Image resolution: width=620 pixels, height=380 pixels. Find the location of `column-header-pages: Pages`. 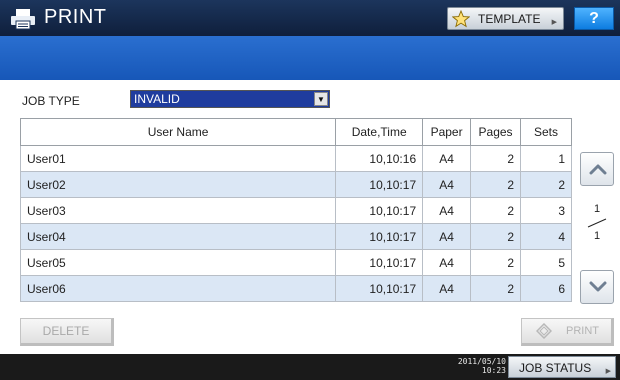

column-header-pages: Pages is located at coordinates (496, 132).